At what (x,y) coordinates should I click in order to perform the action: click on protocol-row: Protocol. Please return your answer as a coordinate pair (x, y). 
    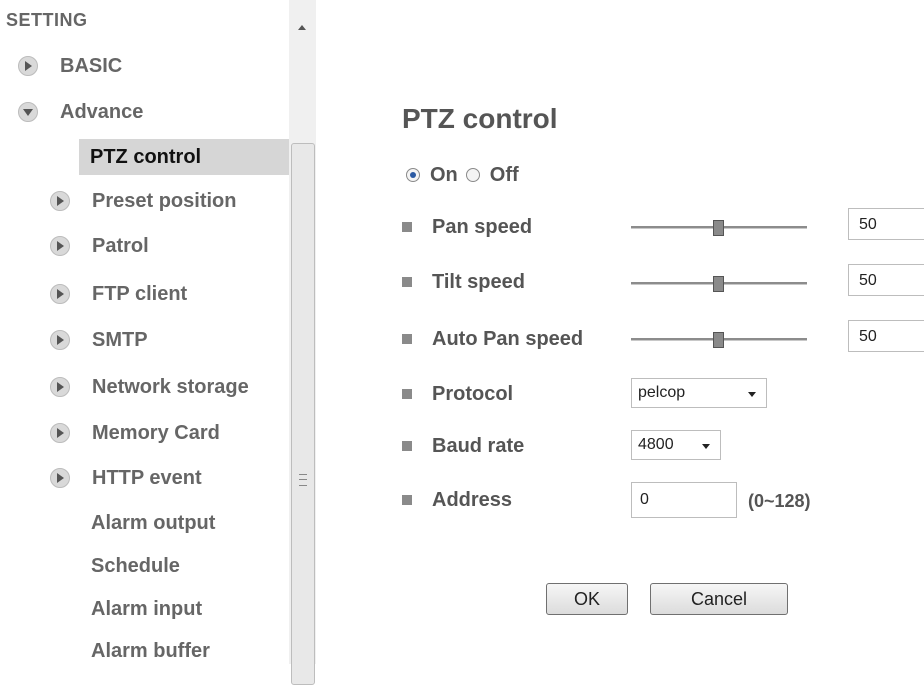
    Looking at the image, I should click on (457, 394).